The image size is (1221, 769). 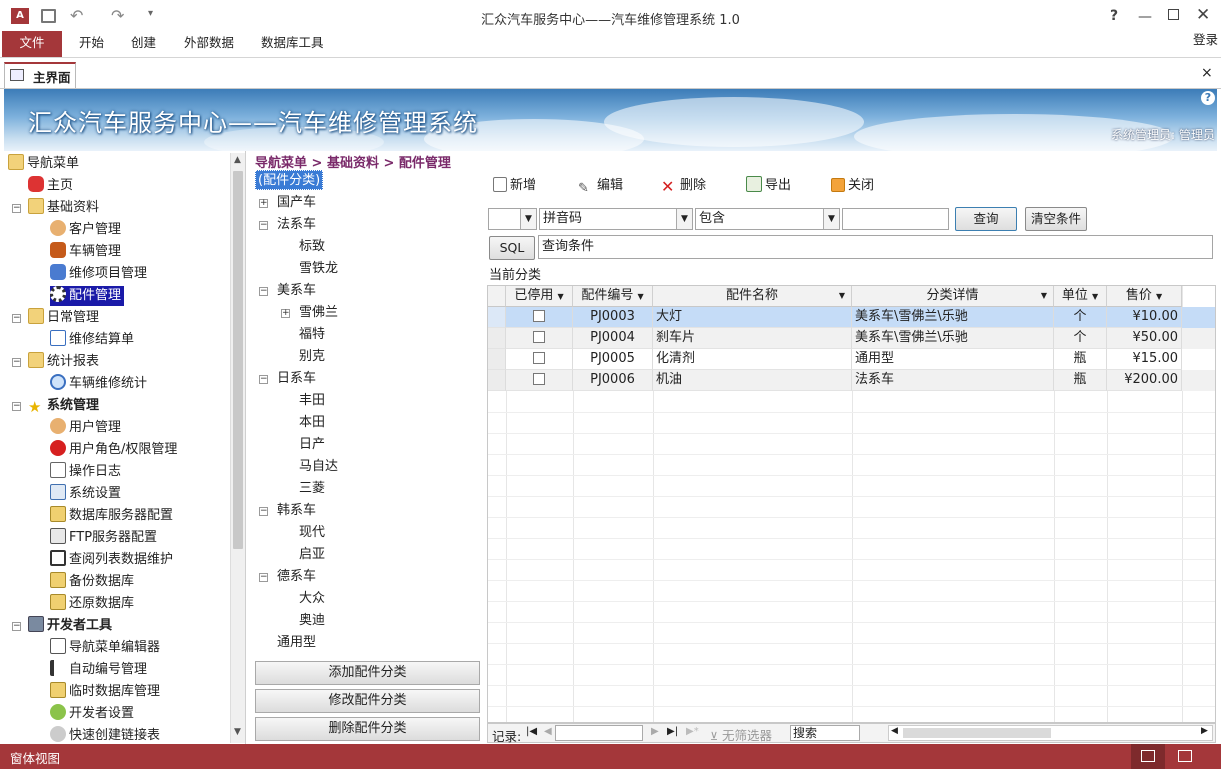 I want to click on table-row: PJ0003 大灯 美系车\雪佛兰\乐驰 个 ¥10.00, so click(x=851, y=317).